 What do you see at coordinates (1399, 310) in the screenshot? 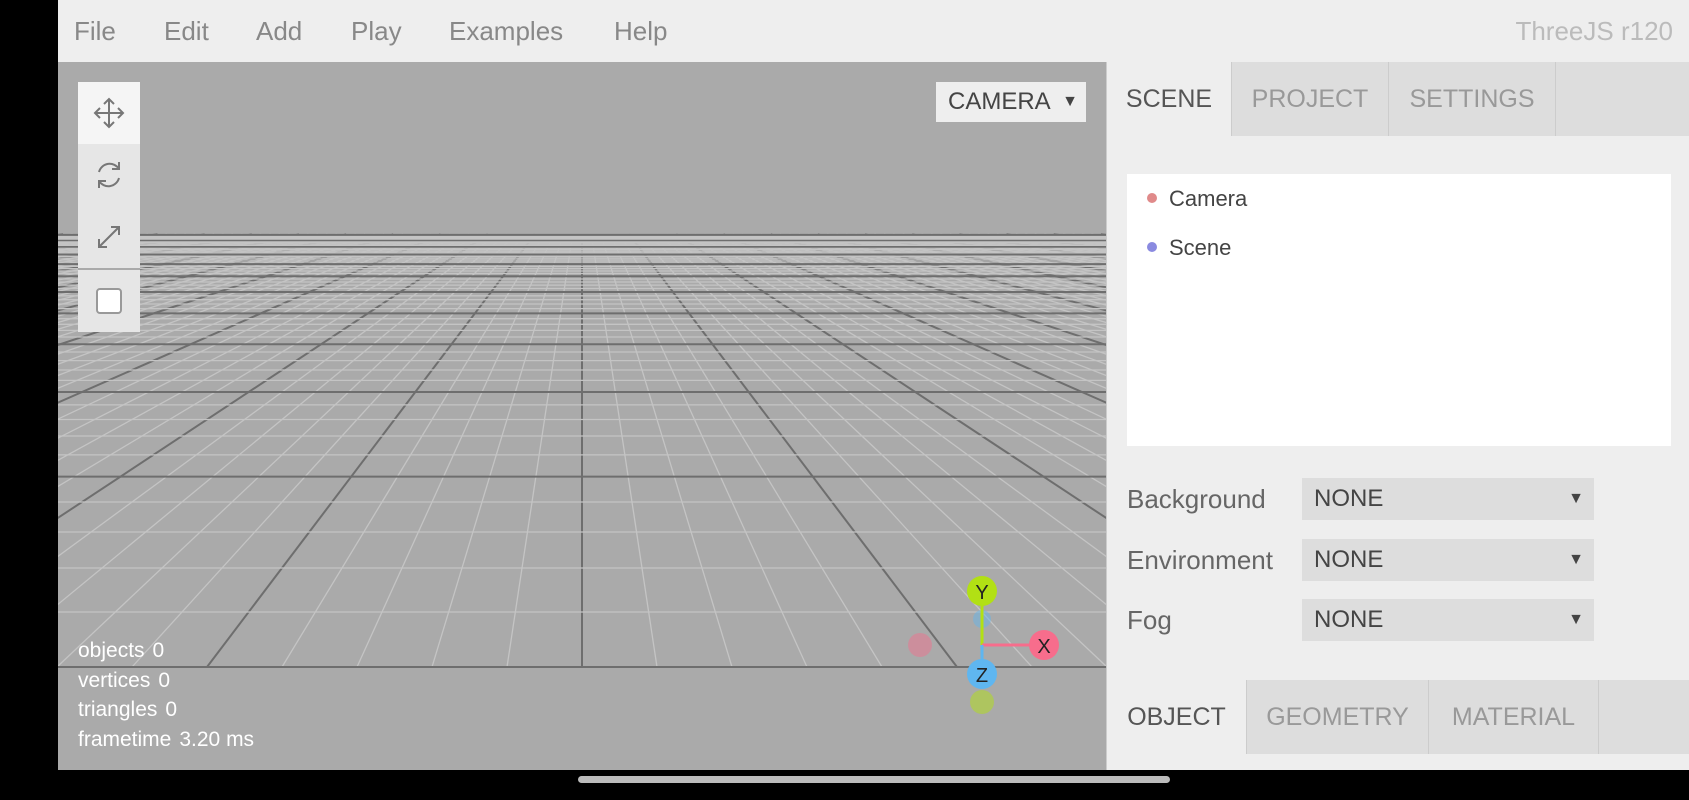
I see `outliner: Camera Scene` at bounding box center [1399, 310].